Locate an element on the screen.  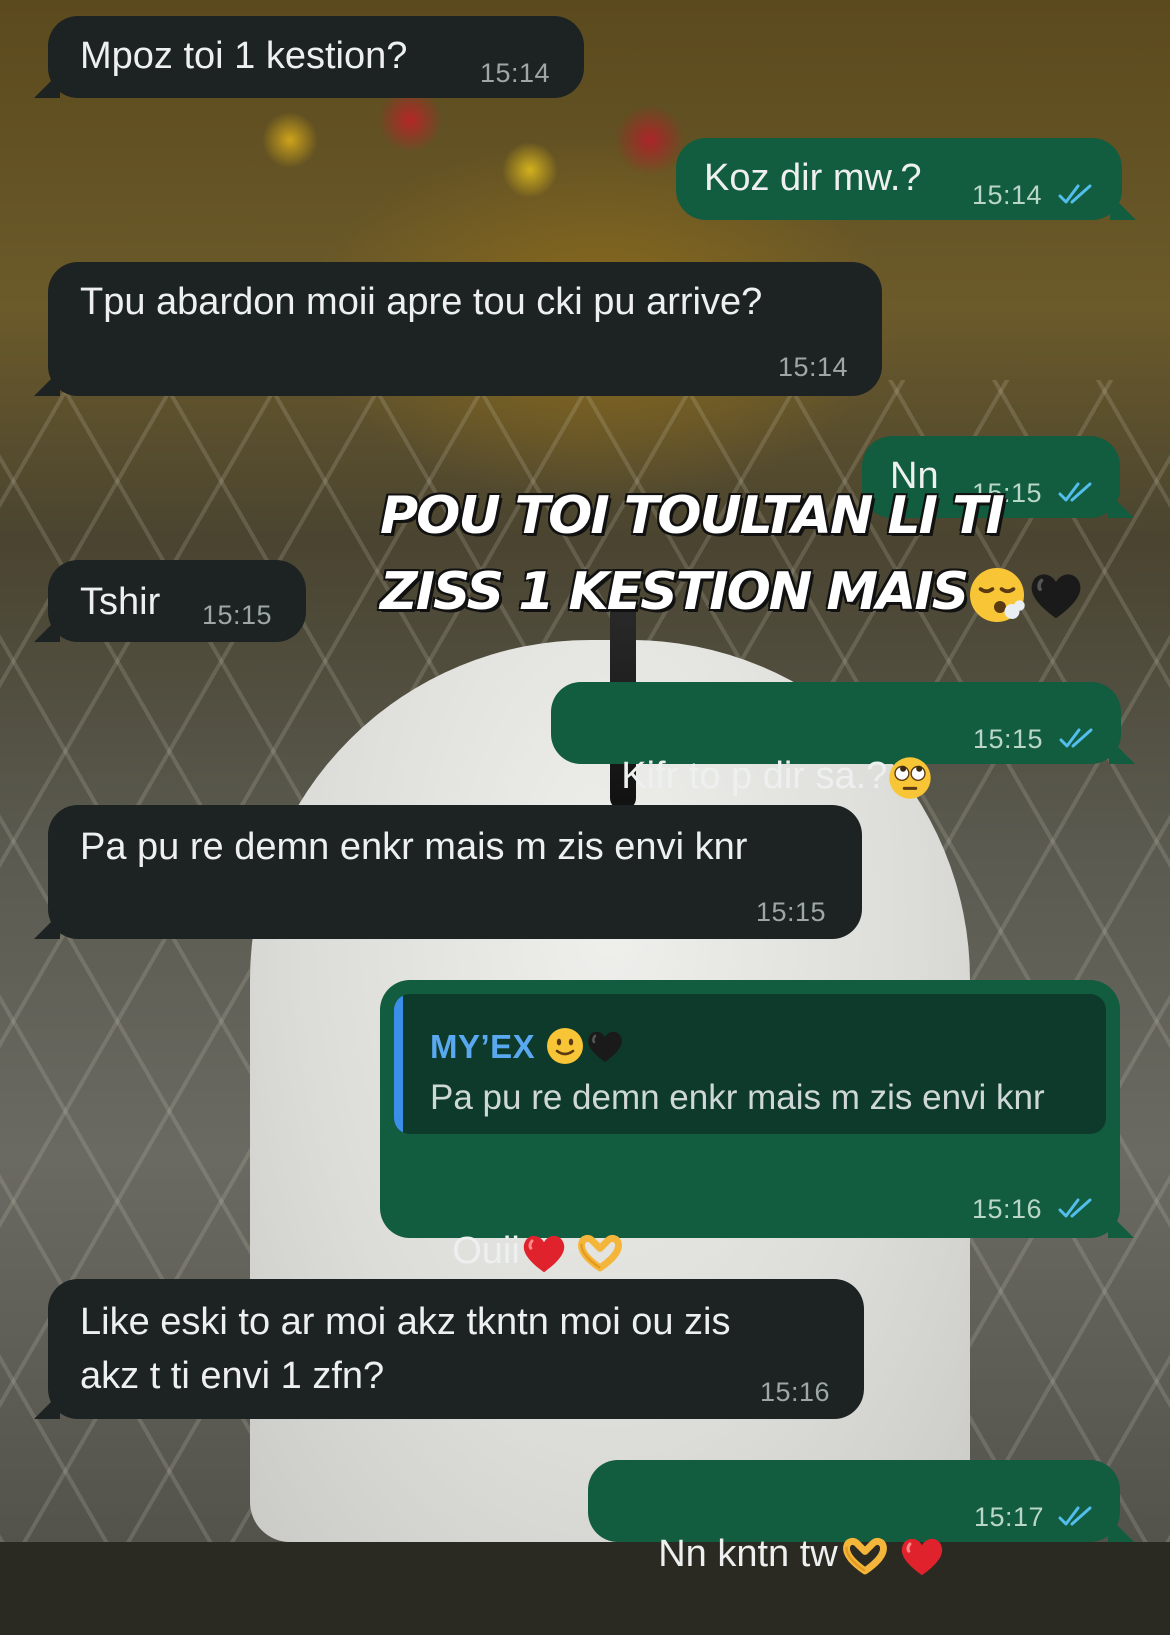
message-text: Kifr to p dir sa.? is located at coordinates (754, 776).